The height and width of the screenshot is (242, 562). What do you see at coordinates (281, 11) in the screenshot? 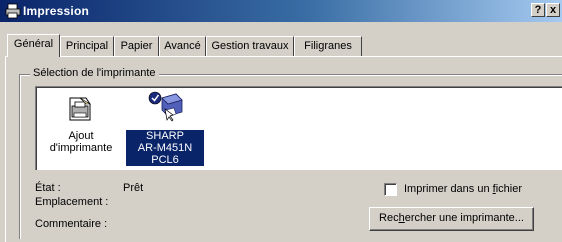
I see `title-bar: Impression ? x` at bounding box center [281, 11].